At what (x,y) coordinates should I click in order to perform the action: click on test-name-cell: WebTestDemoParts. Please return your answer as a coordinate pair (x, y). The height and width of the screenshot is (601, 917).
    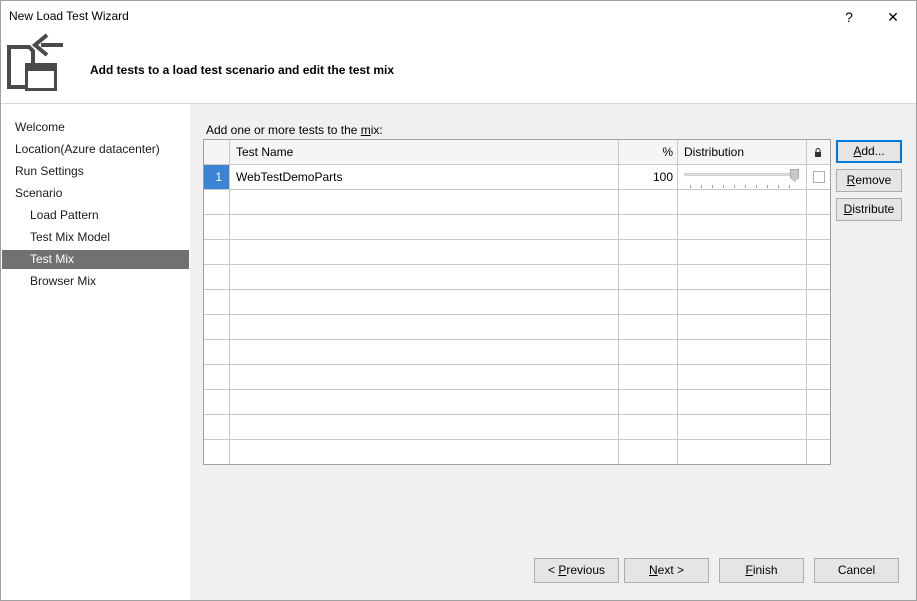
    Looking at the image, I should click on (424, 177).